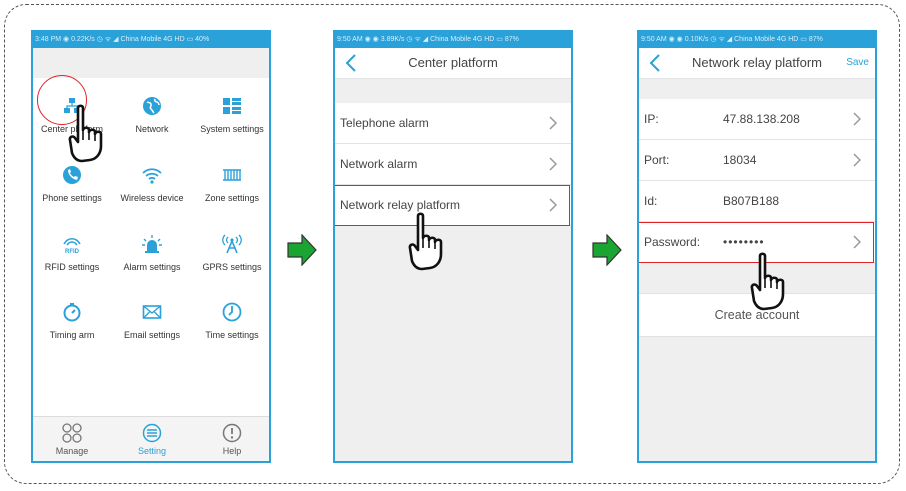 This screenshot has width=906, height=491. What do you see at coordinates (232, 433) in the screenshot?
I see `info-circle-icon` at bounding box center [232, 433].